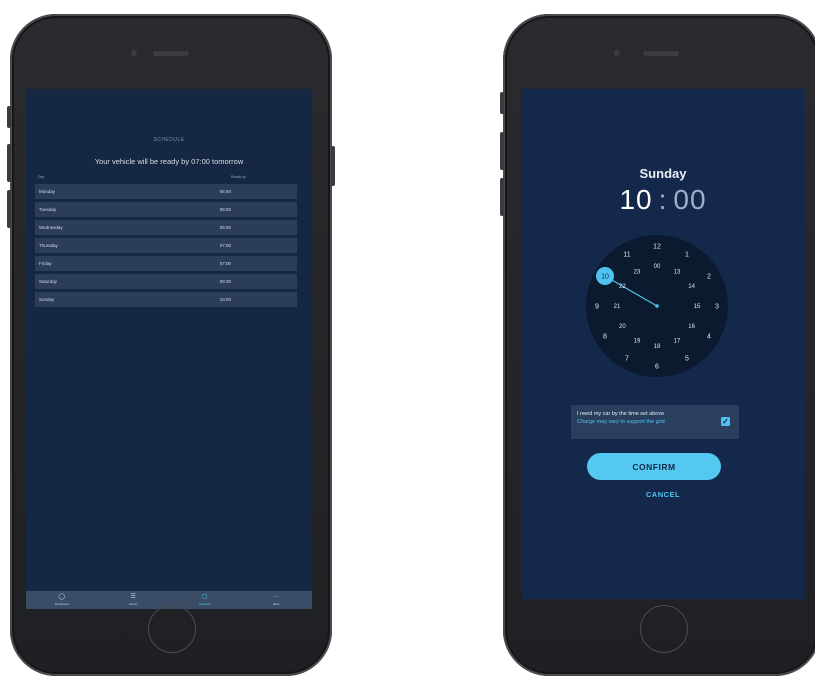 Image resolution: width=815 pixels, height=676 pixels. I want to click on tab-dashboard: ◯ Dashboard, so click(62, 600).